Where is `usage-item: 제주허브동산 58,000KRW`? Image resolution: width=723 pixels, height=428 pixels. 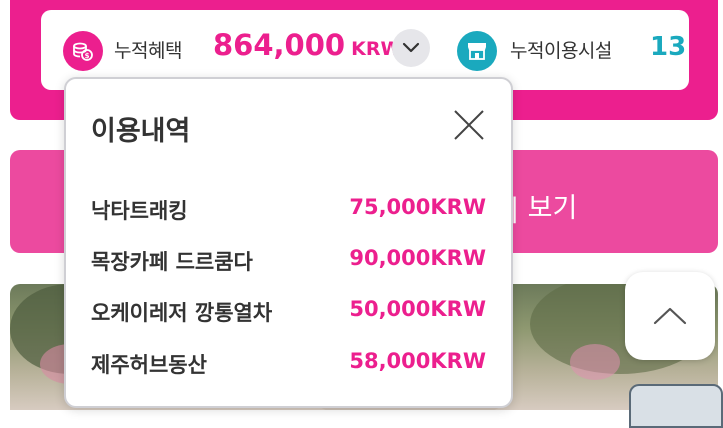
usage-item: 제주허브동산 58,000KRW is located at coordinates (288, 366).